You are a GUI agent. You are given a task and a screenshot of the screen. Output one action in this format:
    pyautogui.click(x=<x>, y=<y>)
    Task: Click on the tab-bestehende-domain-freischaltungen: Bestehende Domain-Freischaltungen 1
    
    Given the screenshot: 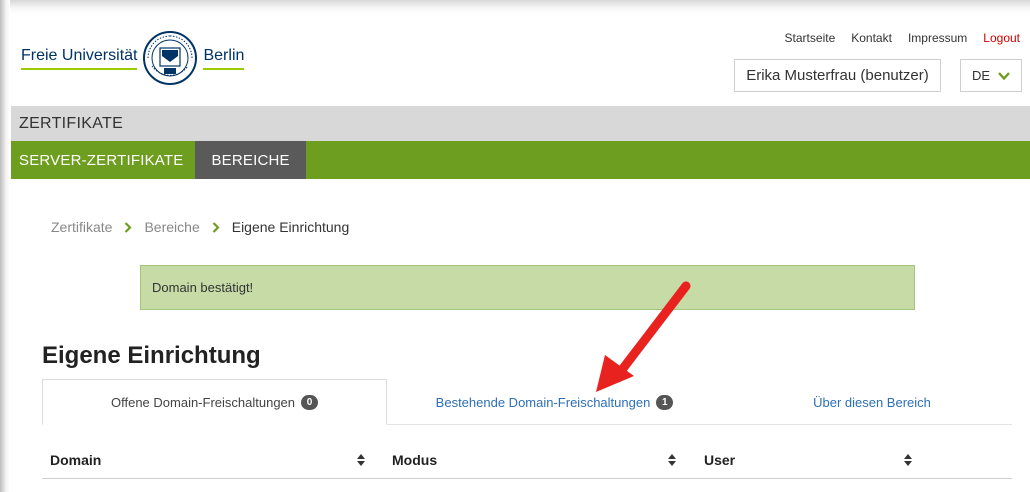 What is the action you would take?
    pyautogui.click(x=554, y=402)
    